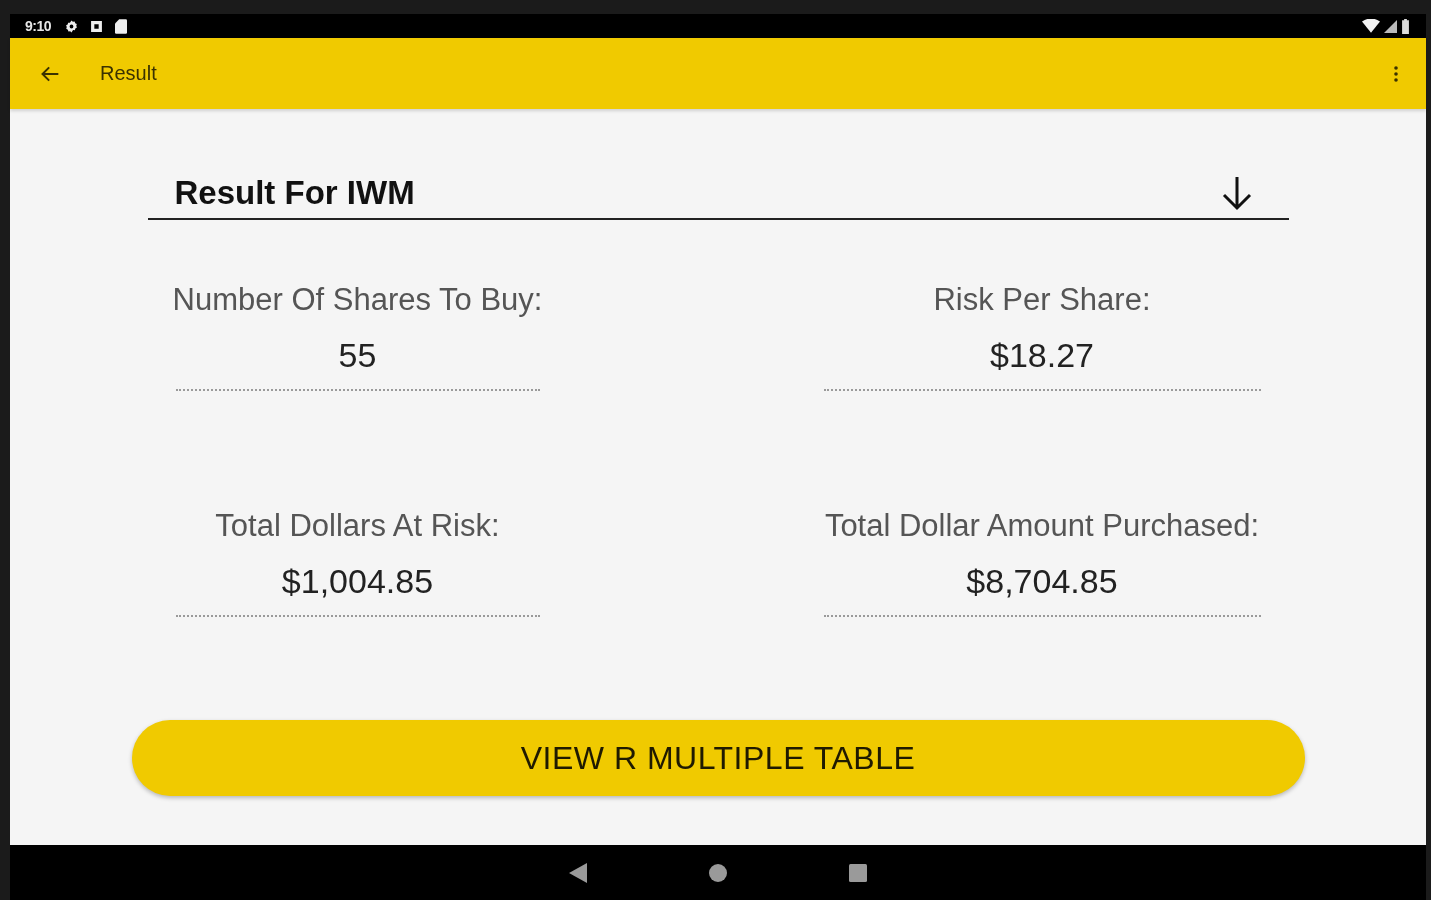 The width and height of the screenshot is (1431, 900). Describe the element at coordinates (718, 872) in the screenshot. I see `home-circle-icon` at that location.